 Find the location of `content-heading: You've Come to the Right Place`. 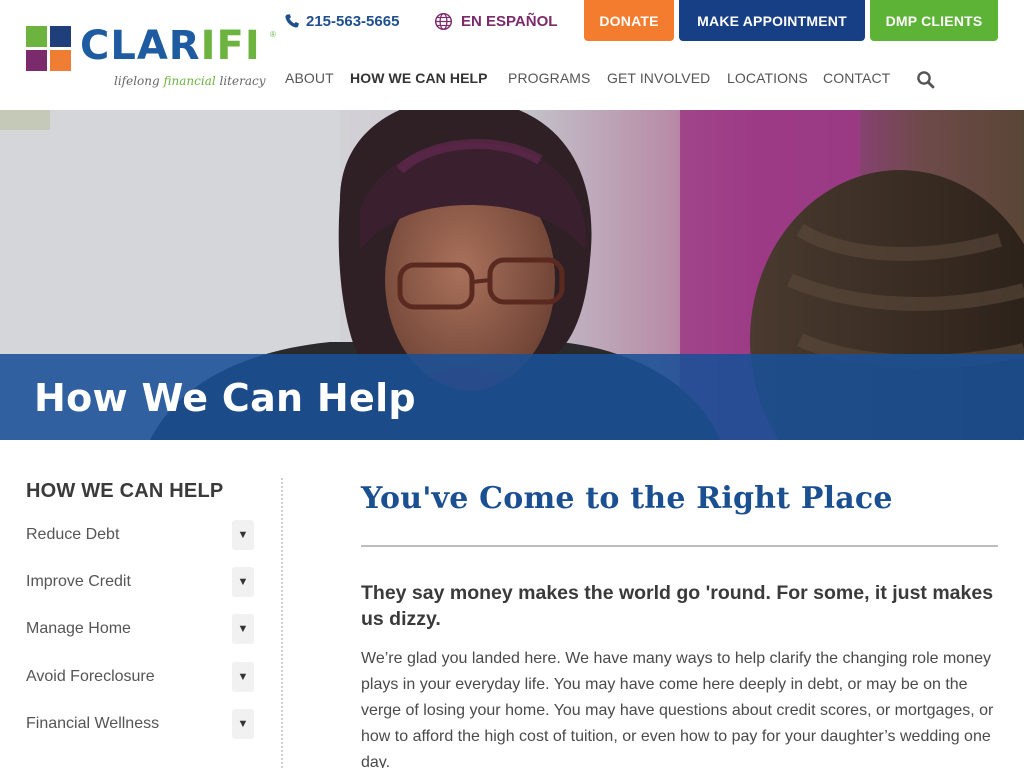

content-heading: You've Come to the Right Place is located at coordinates (627, 498).